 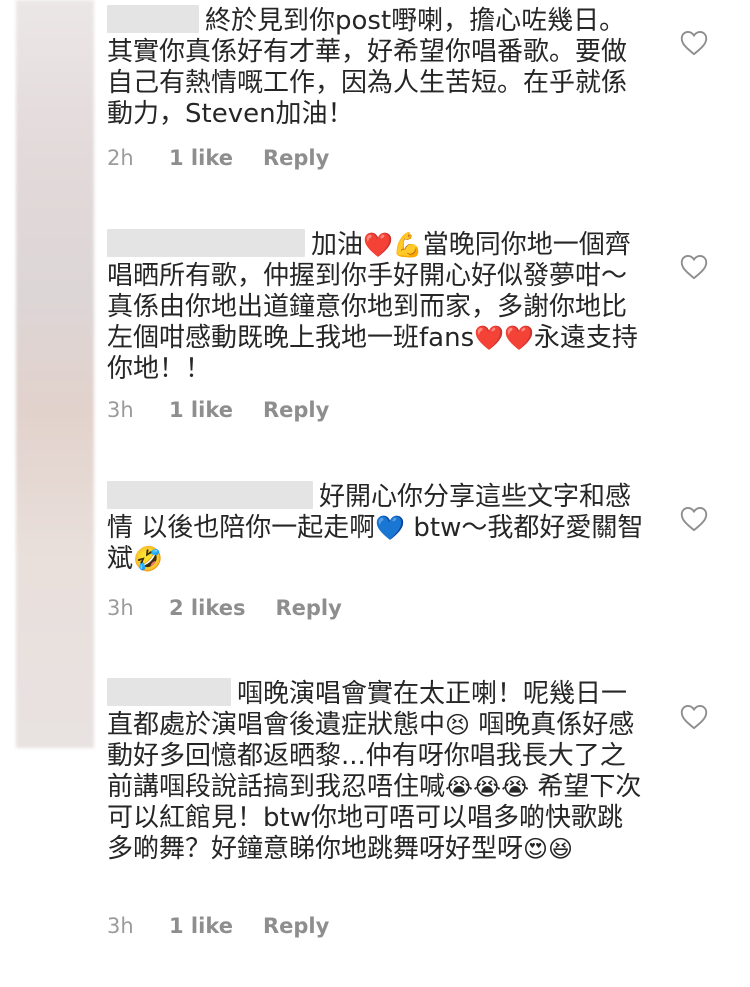 I want to click on comment-text: 好開心你分享這些文字和感情 以後也陪你一起走啊💙 btw～我都好愛關智斌🤣, so click(x=375, y=527).